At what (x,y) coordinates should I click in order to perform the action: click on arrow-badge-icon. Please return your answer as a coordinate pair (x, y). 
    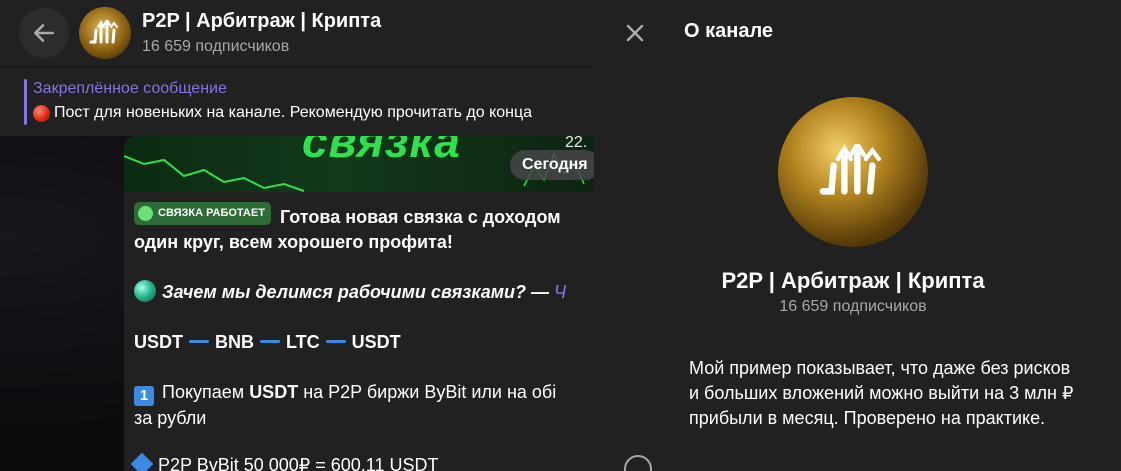
    Looking at the image, I should click on (145, 213).